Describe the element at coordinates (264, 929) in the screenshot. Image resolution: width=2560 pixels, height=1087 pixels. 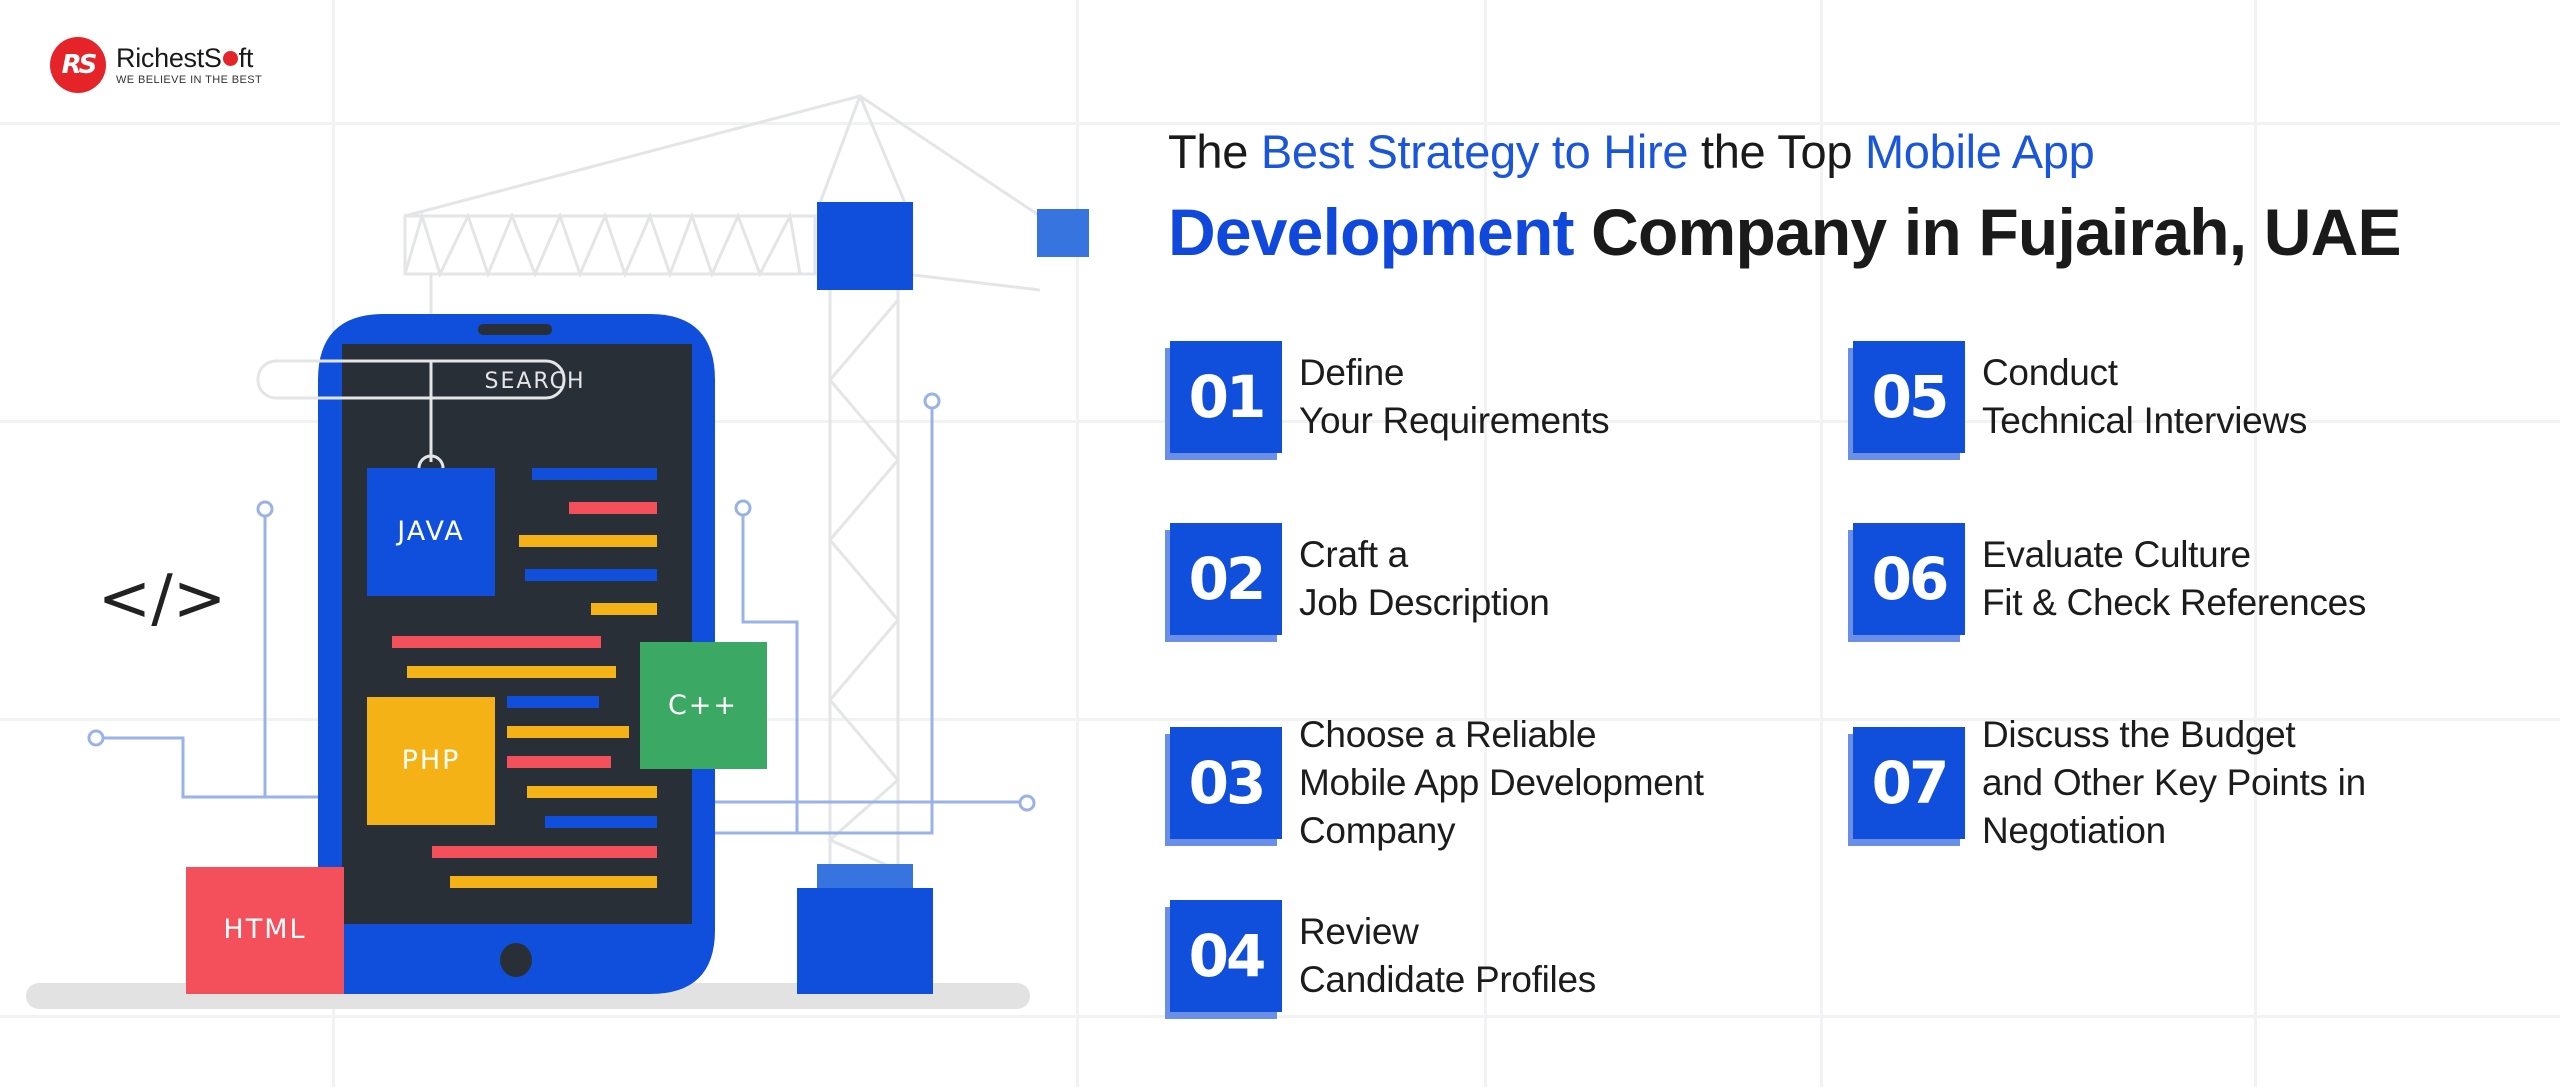
I see `html-label: HTML` at that location.